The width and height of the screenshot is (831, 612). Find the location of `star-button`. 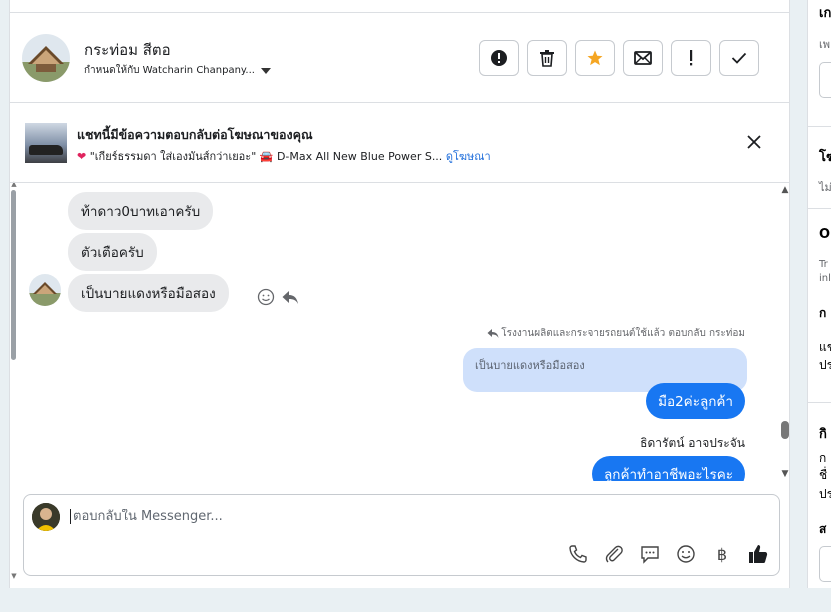

star-button is located at coordinates (595, 58).